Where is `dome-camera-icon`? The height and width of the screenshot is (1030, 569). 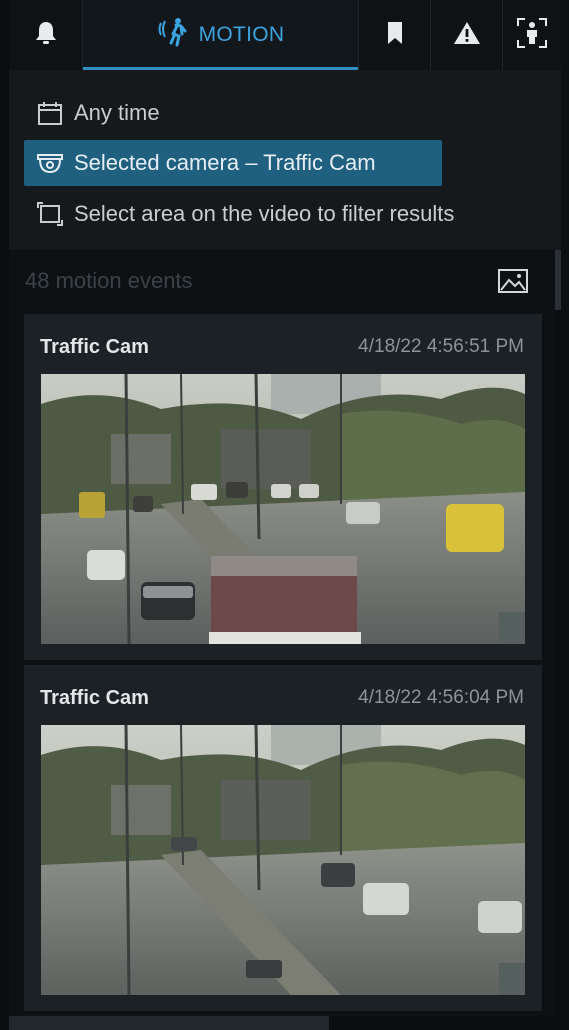
dome-camera-icon is located at coordinates (50, 163).